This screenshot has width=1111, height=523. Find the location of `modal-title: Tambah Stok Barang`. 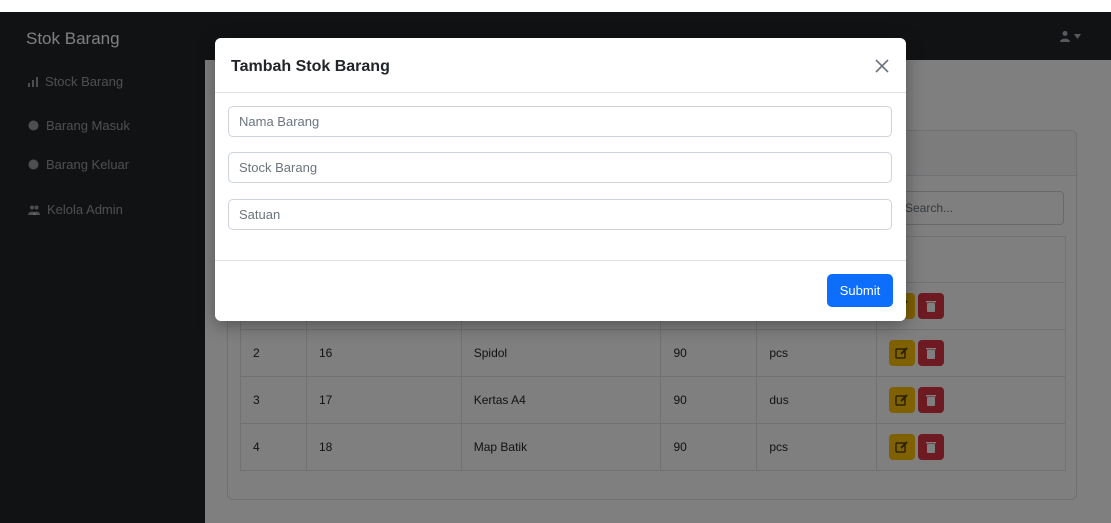

modal-title: Tambah Stok Barang is located at coordinates (310, 66).